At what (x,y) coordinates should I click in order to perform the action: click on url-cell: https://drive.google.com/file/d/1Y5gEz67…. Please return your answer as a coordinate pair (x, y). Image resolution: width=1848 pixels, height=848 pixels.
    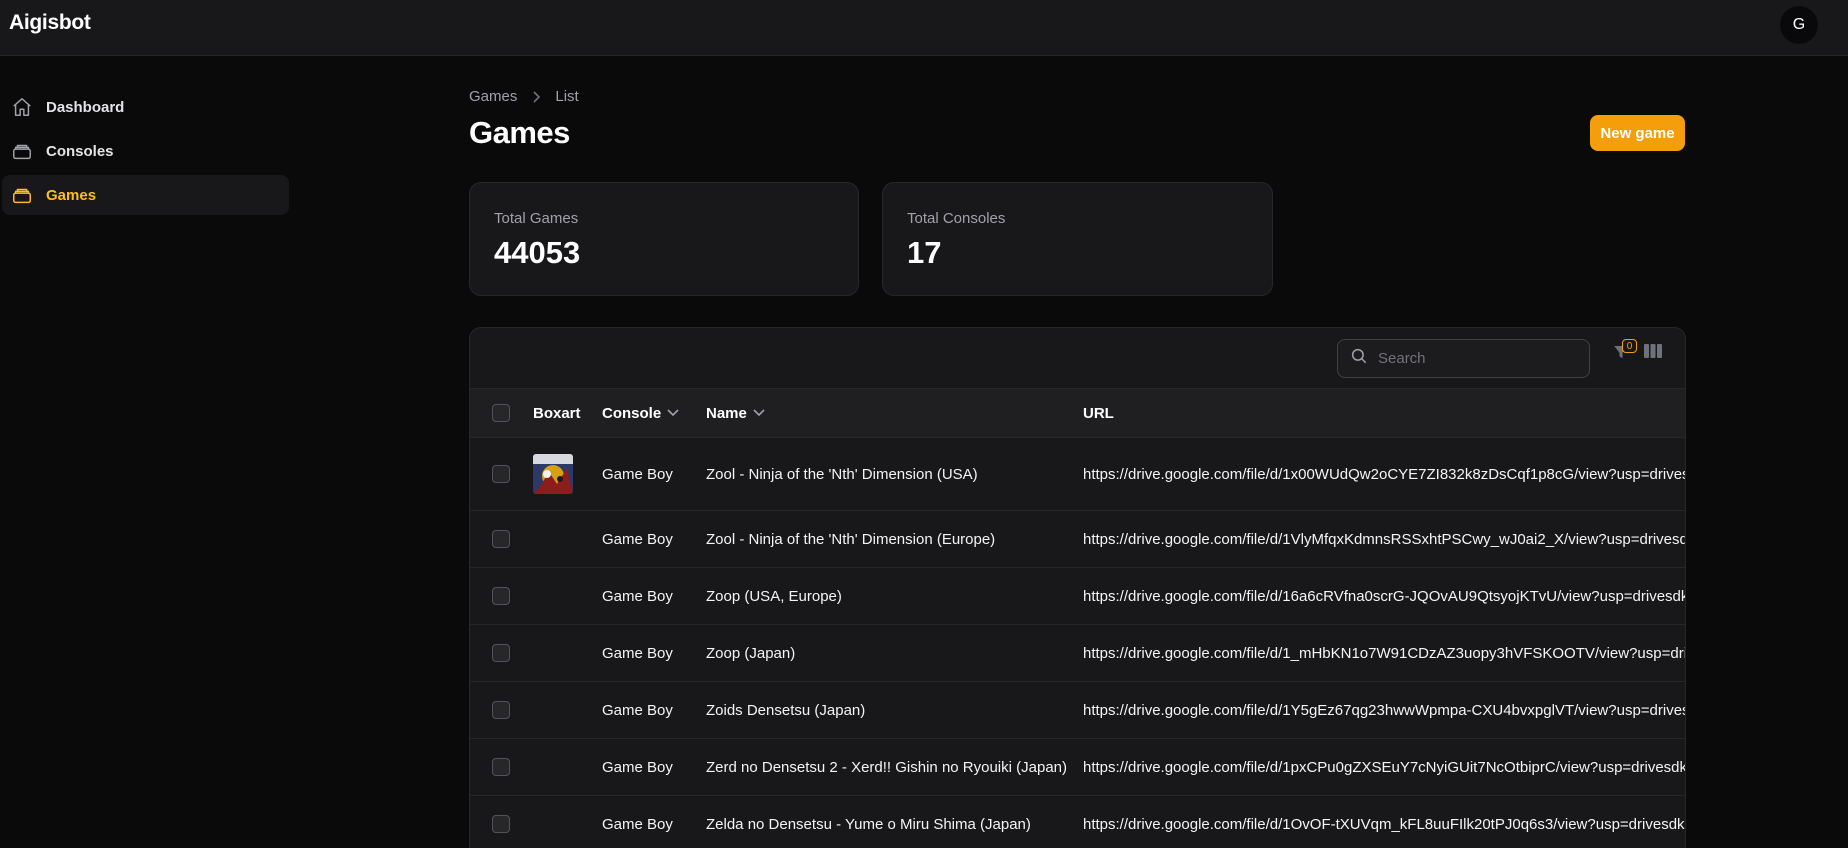
    Looking at the image, I should click on (1384, 710).